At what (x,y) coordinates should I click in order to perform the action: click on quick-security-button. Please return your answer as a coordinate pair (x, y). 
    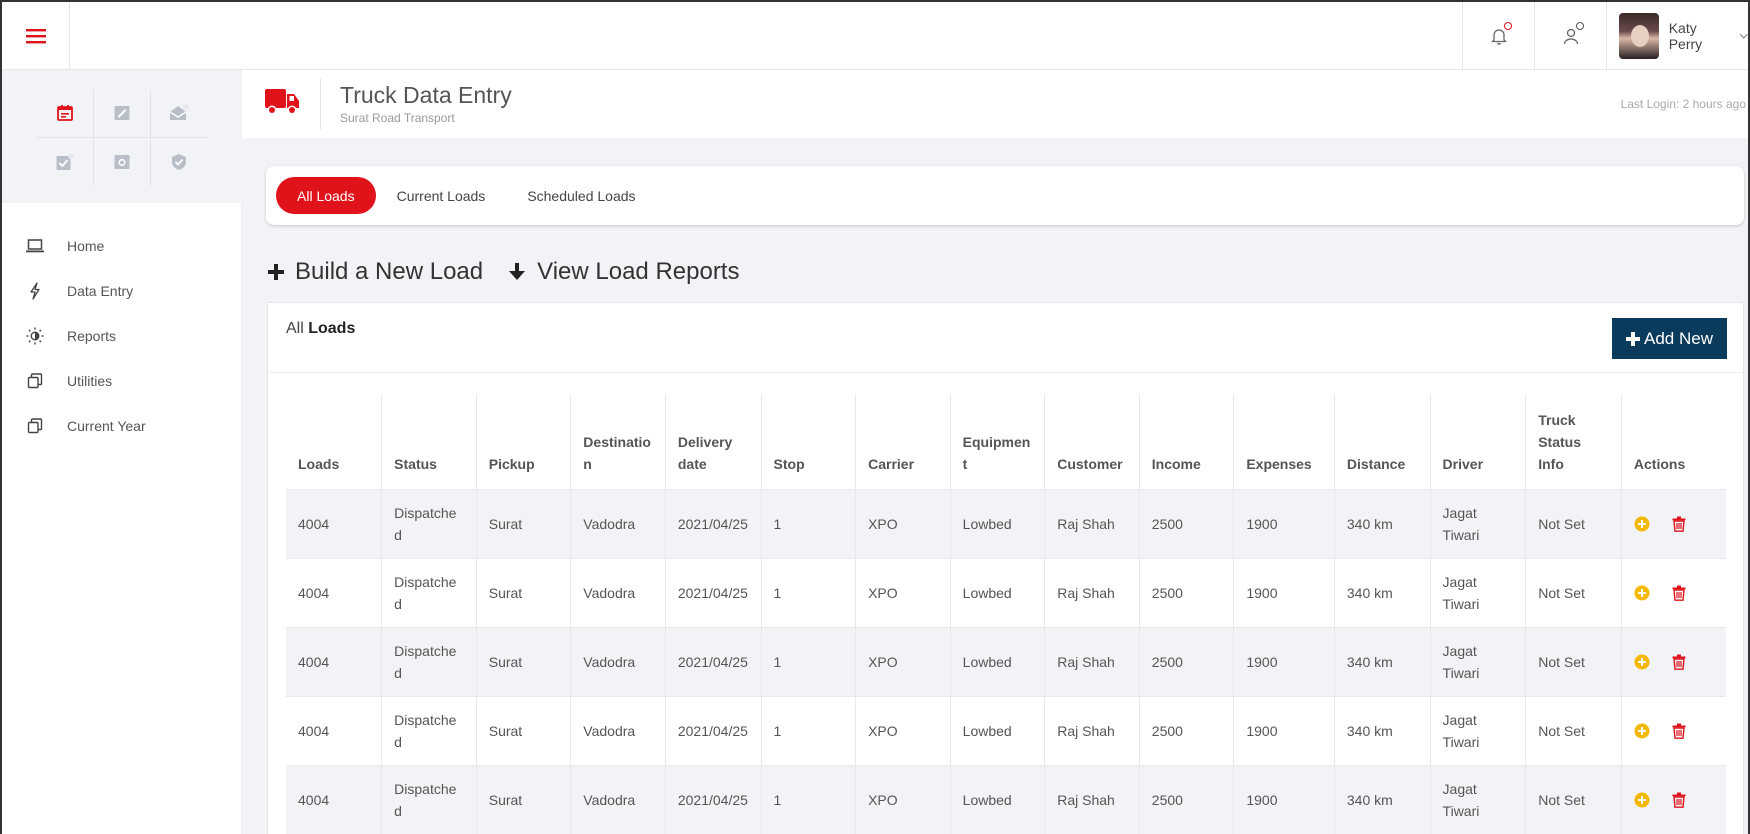
    Looking at the image, I should click on (179, 162).